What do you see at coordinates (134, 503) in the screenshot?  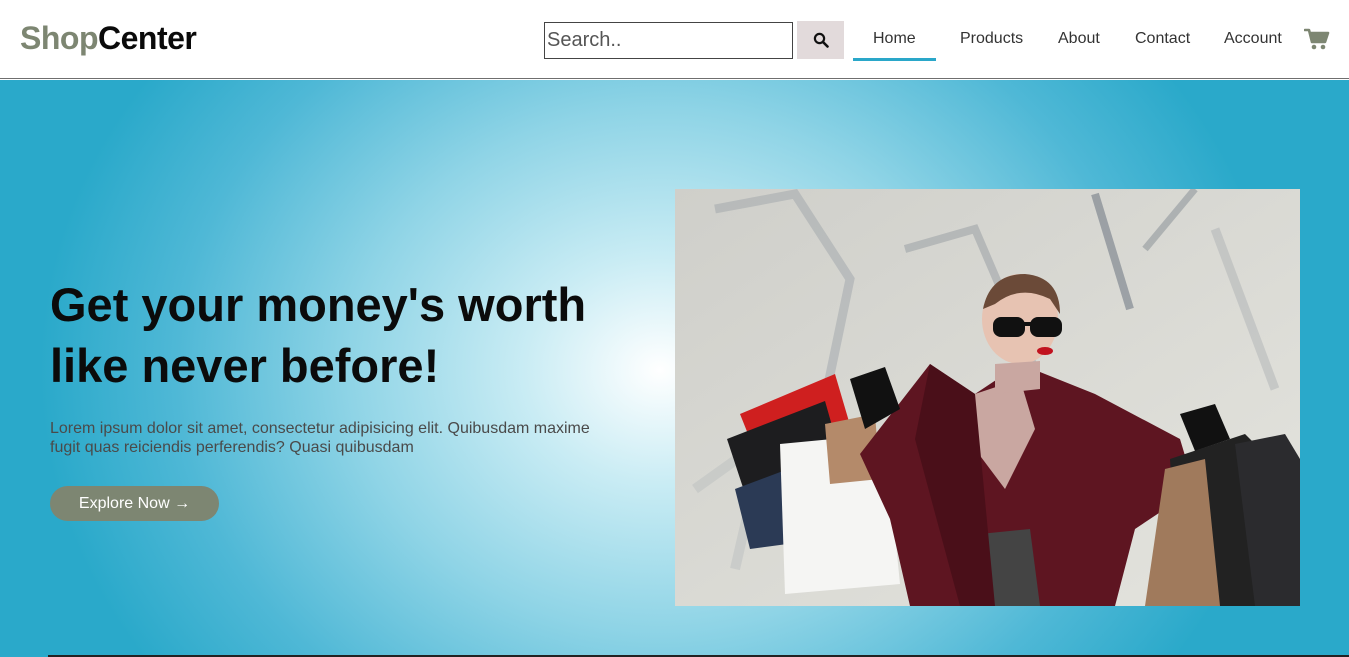 I see `explore-now-button: Explore Now →` at bounding box center [134, 503].